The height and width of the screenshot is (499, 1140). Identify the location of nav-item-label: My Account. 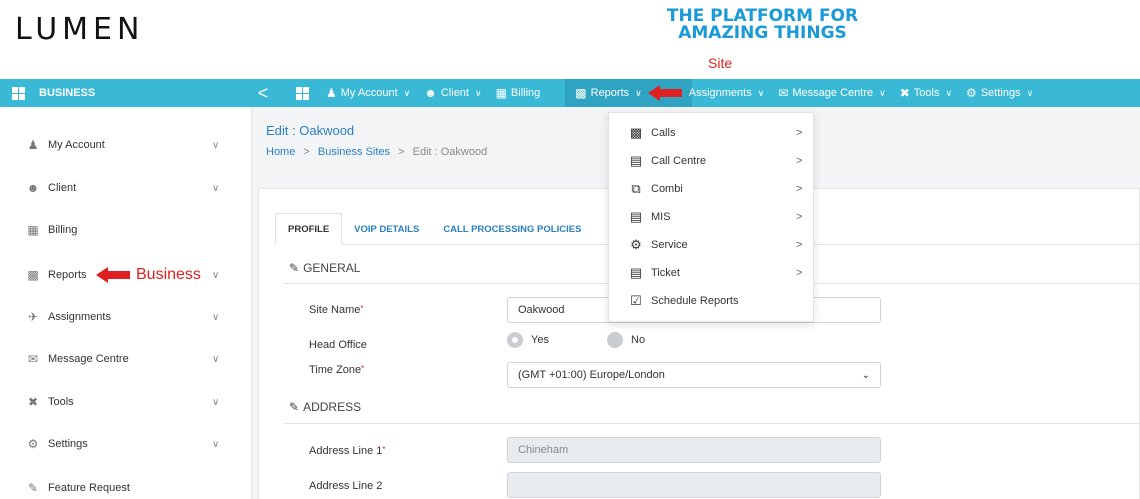
(369, 93).